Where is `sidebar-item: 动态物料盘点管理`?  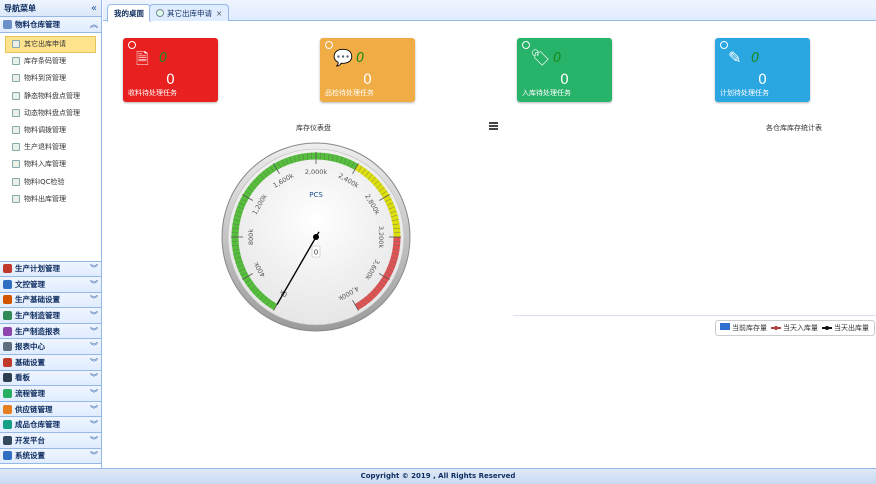 sidebar-item: 动态物料盘点管理 is located at coordinates (50, 112).